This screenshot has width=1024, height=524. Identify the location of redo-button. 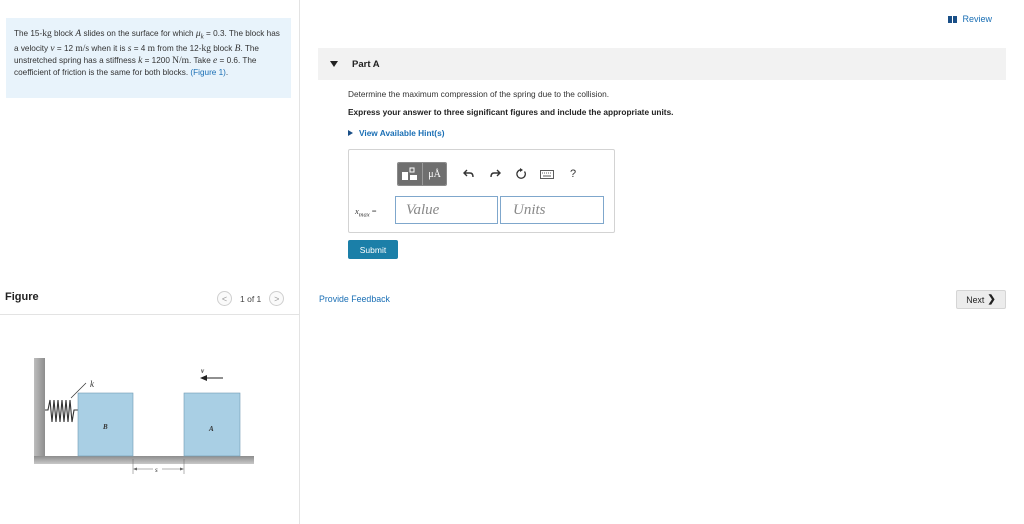
(495, 174).